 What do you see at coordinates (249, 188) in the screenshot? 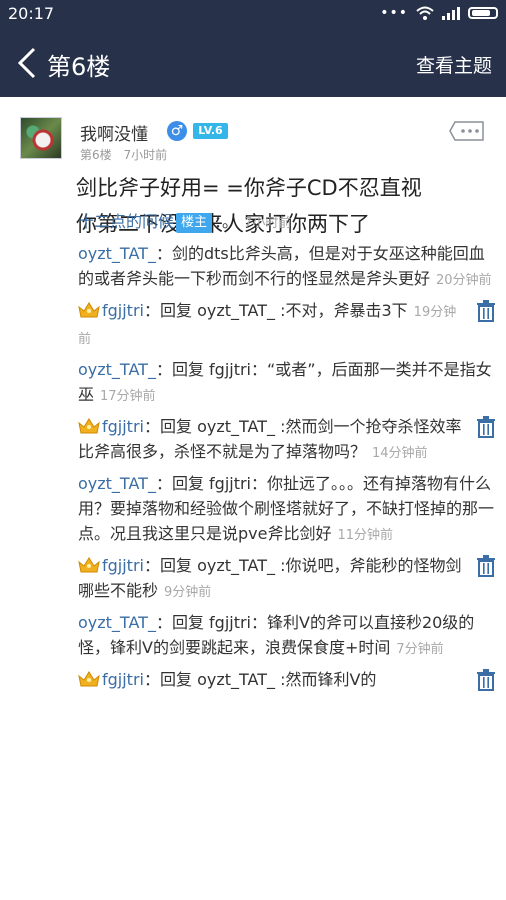
I see `post-content-line: 剑比斧子好用= =你斧子CD不忍直视` at bounding box center [249, 188].